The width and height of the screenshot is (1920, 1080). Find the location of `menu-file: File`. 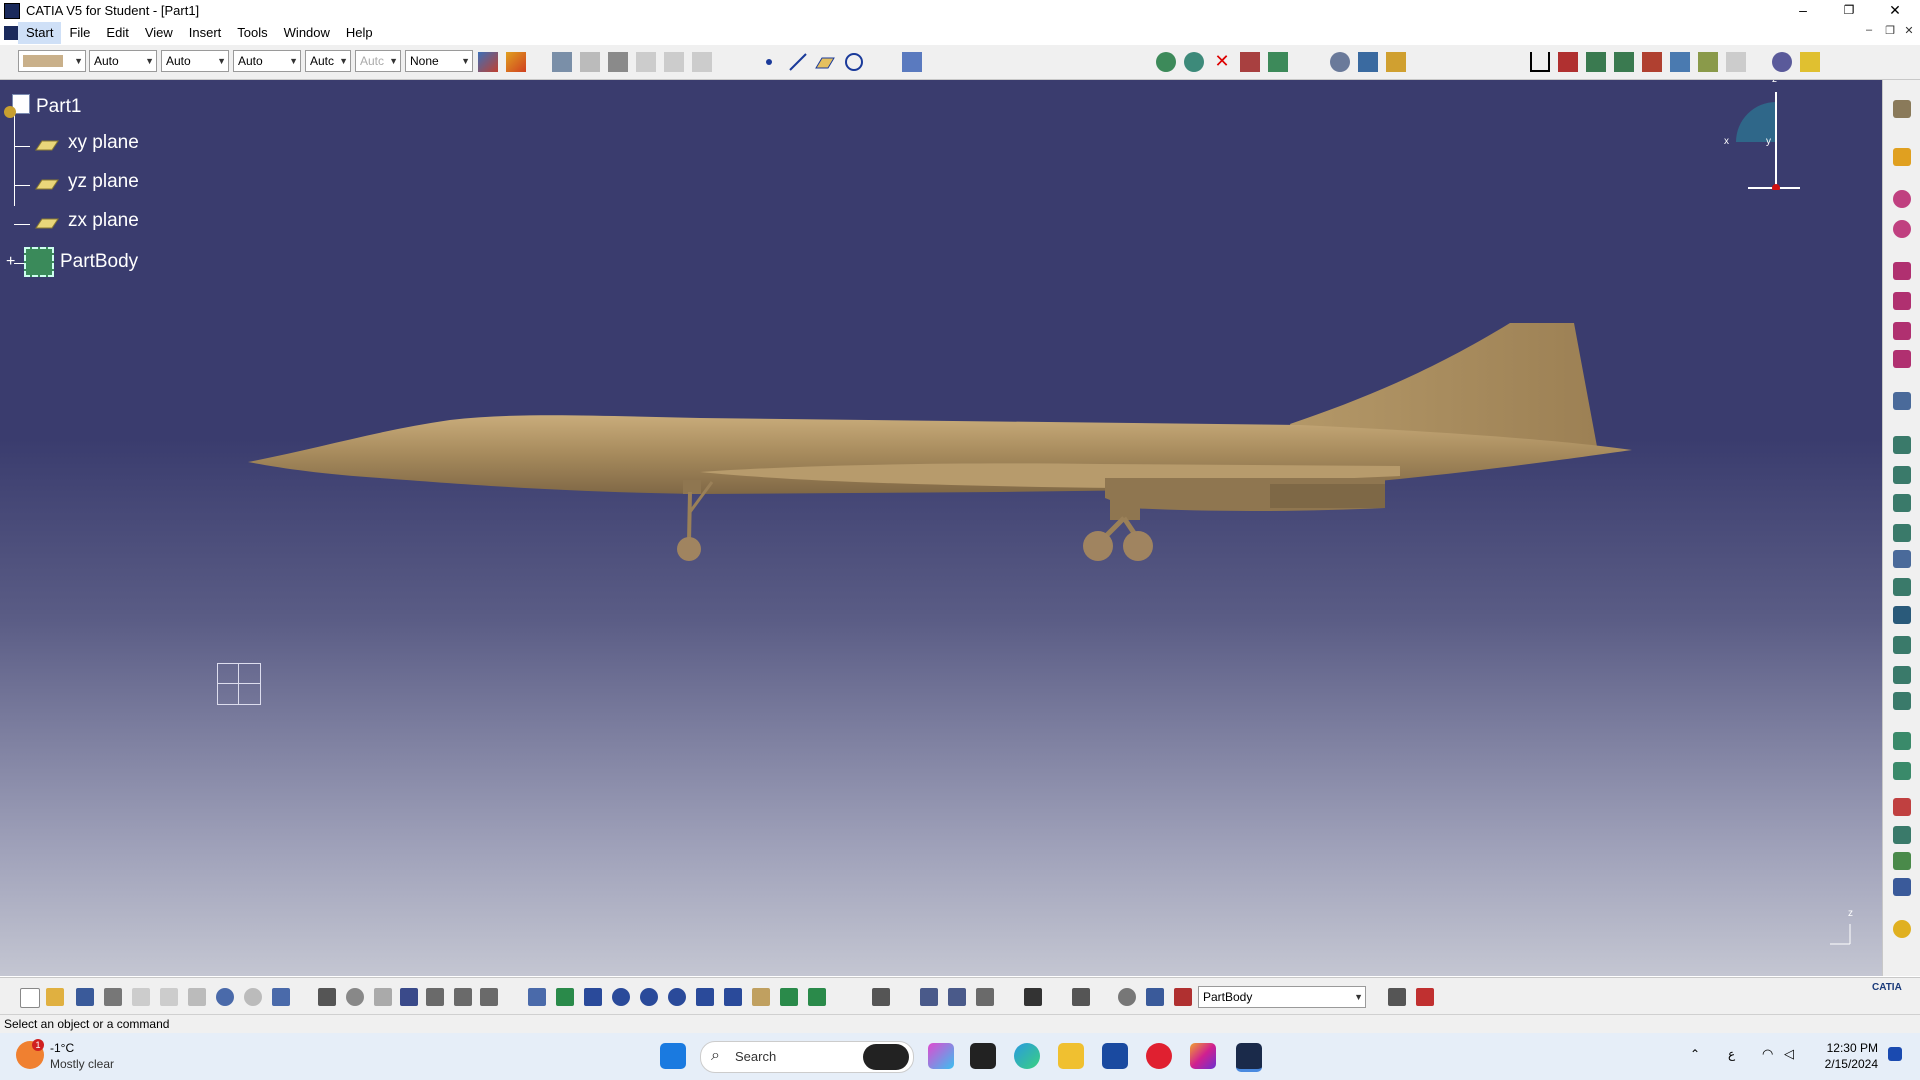

menu-file: File is located at coordinates (79, 33).